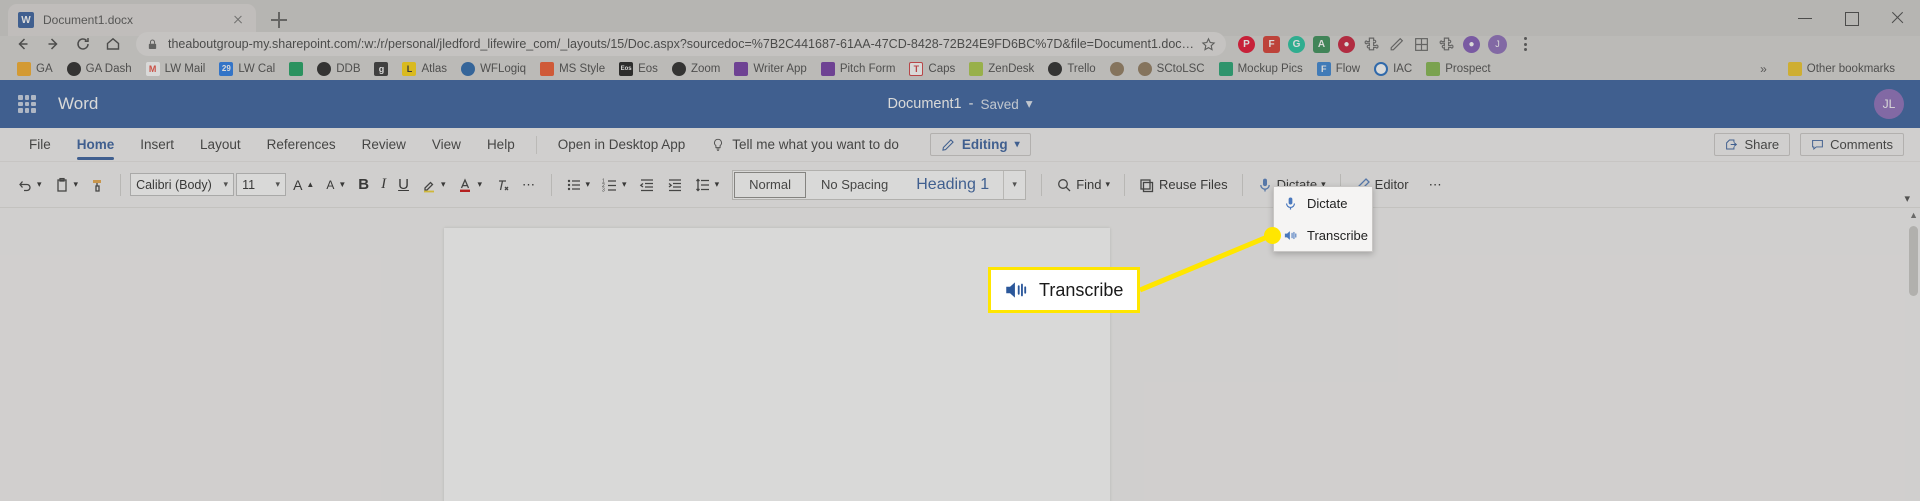 The image size is (1920, 501). What do you see at coordinates (1913, 215) in the screenshot?
I see `scroll-up-icon: ▲` at bounding box center [1913, 215].